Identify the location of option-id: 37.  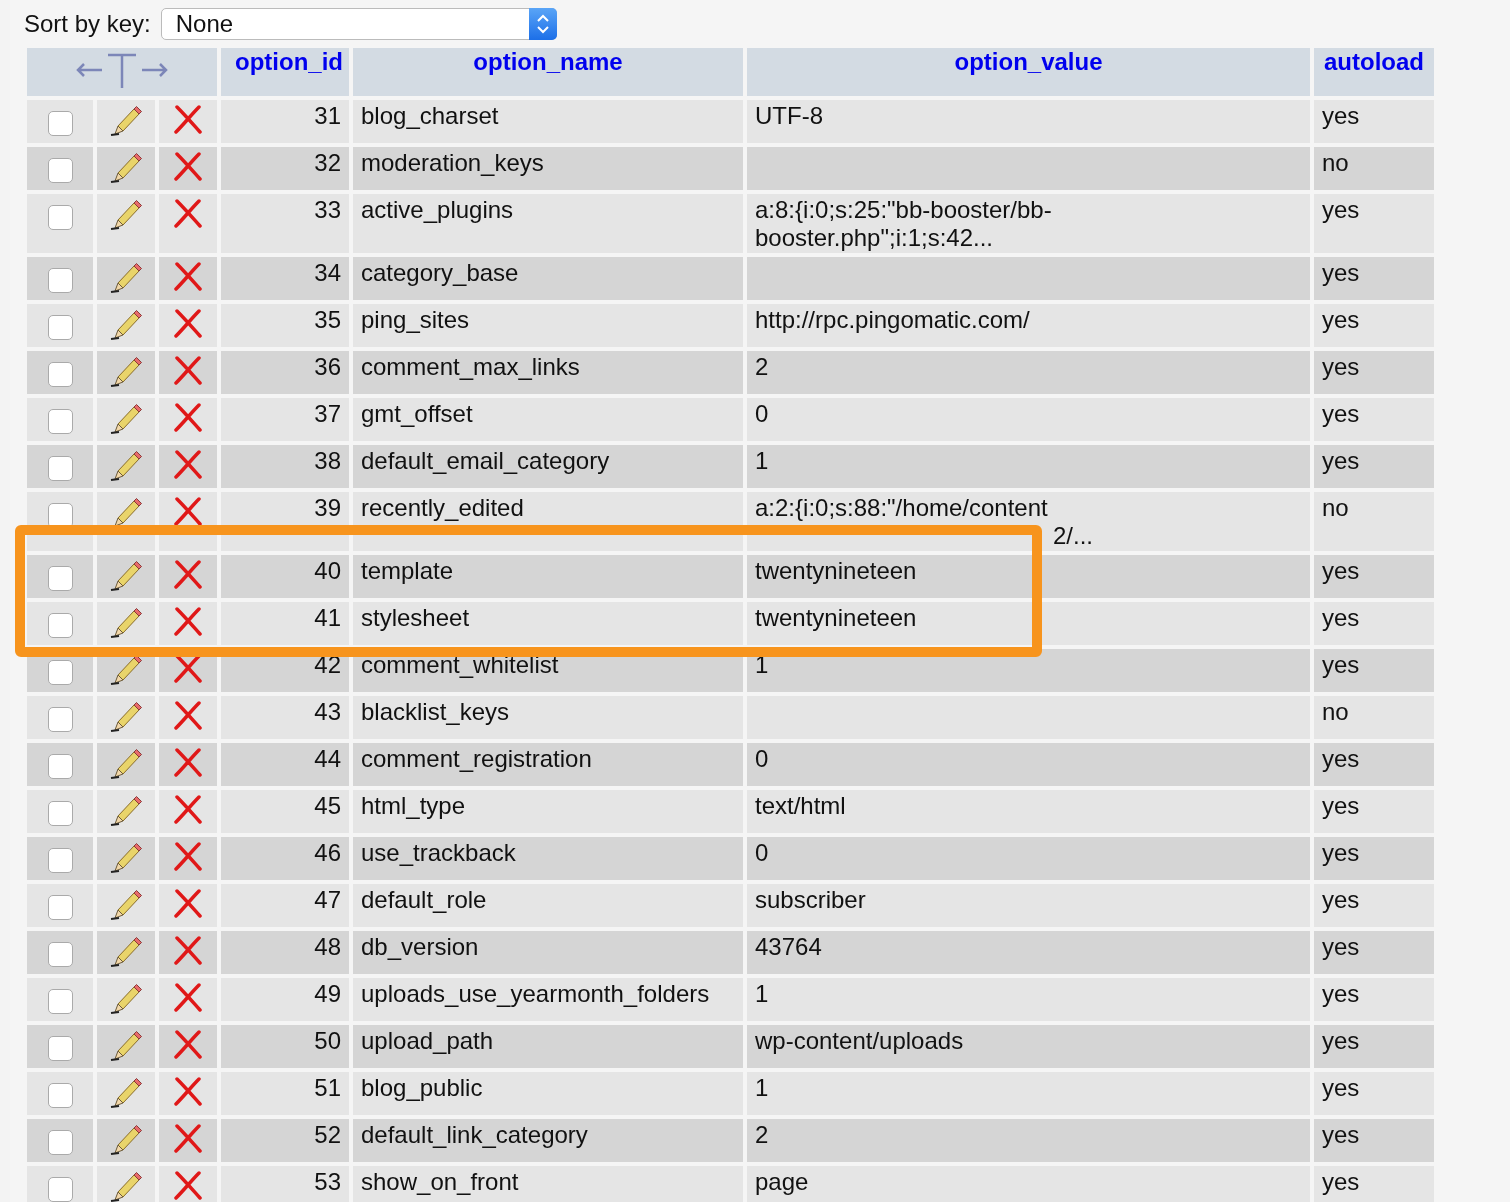
(327, 413).